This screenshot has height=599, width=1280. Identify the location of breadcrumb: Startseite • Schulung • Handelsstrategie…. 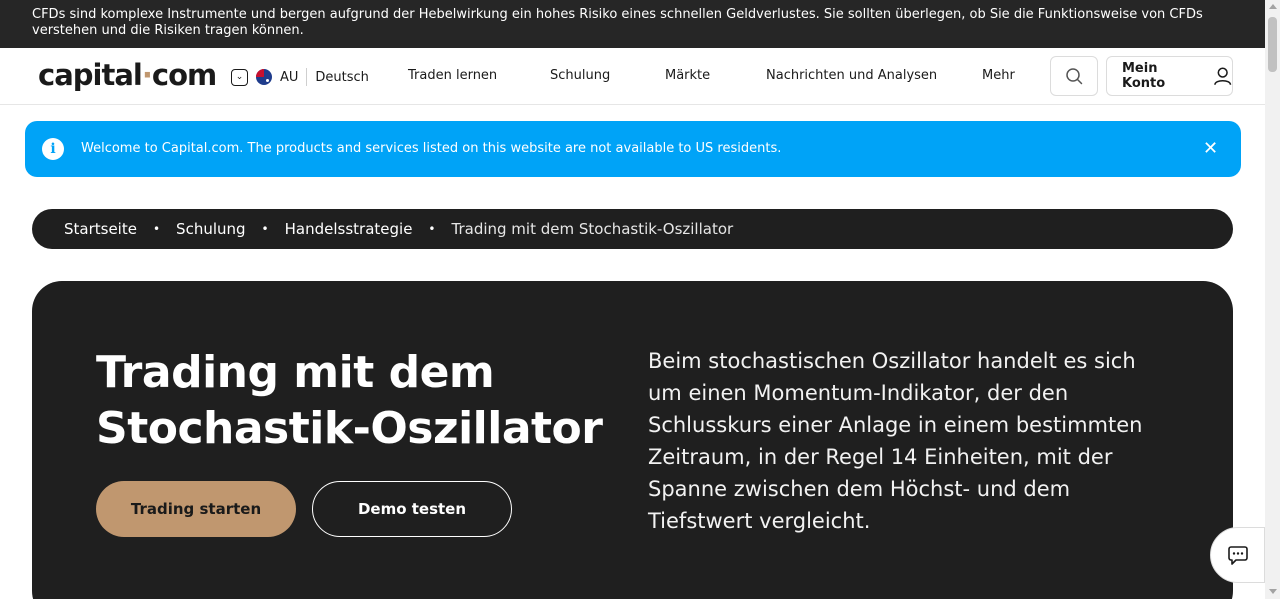
(632, 229).